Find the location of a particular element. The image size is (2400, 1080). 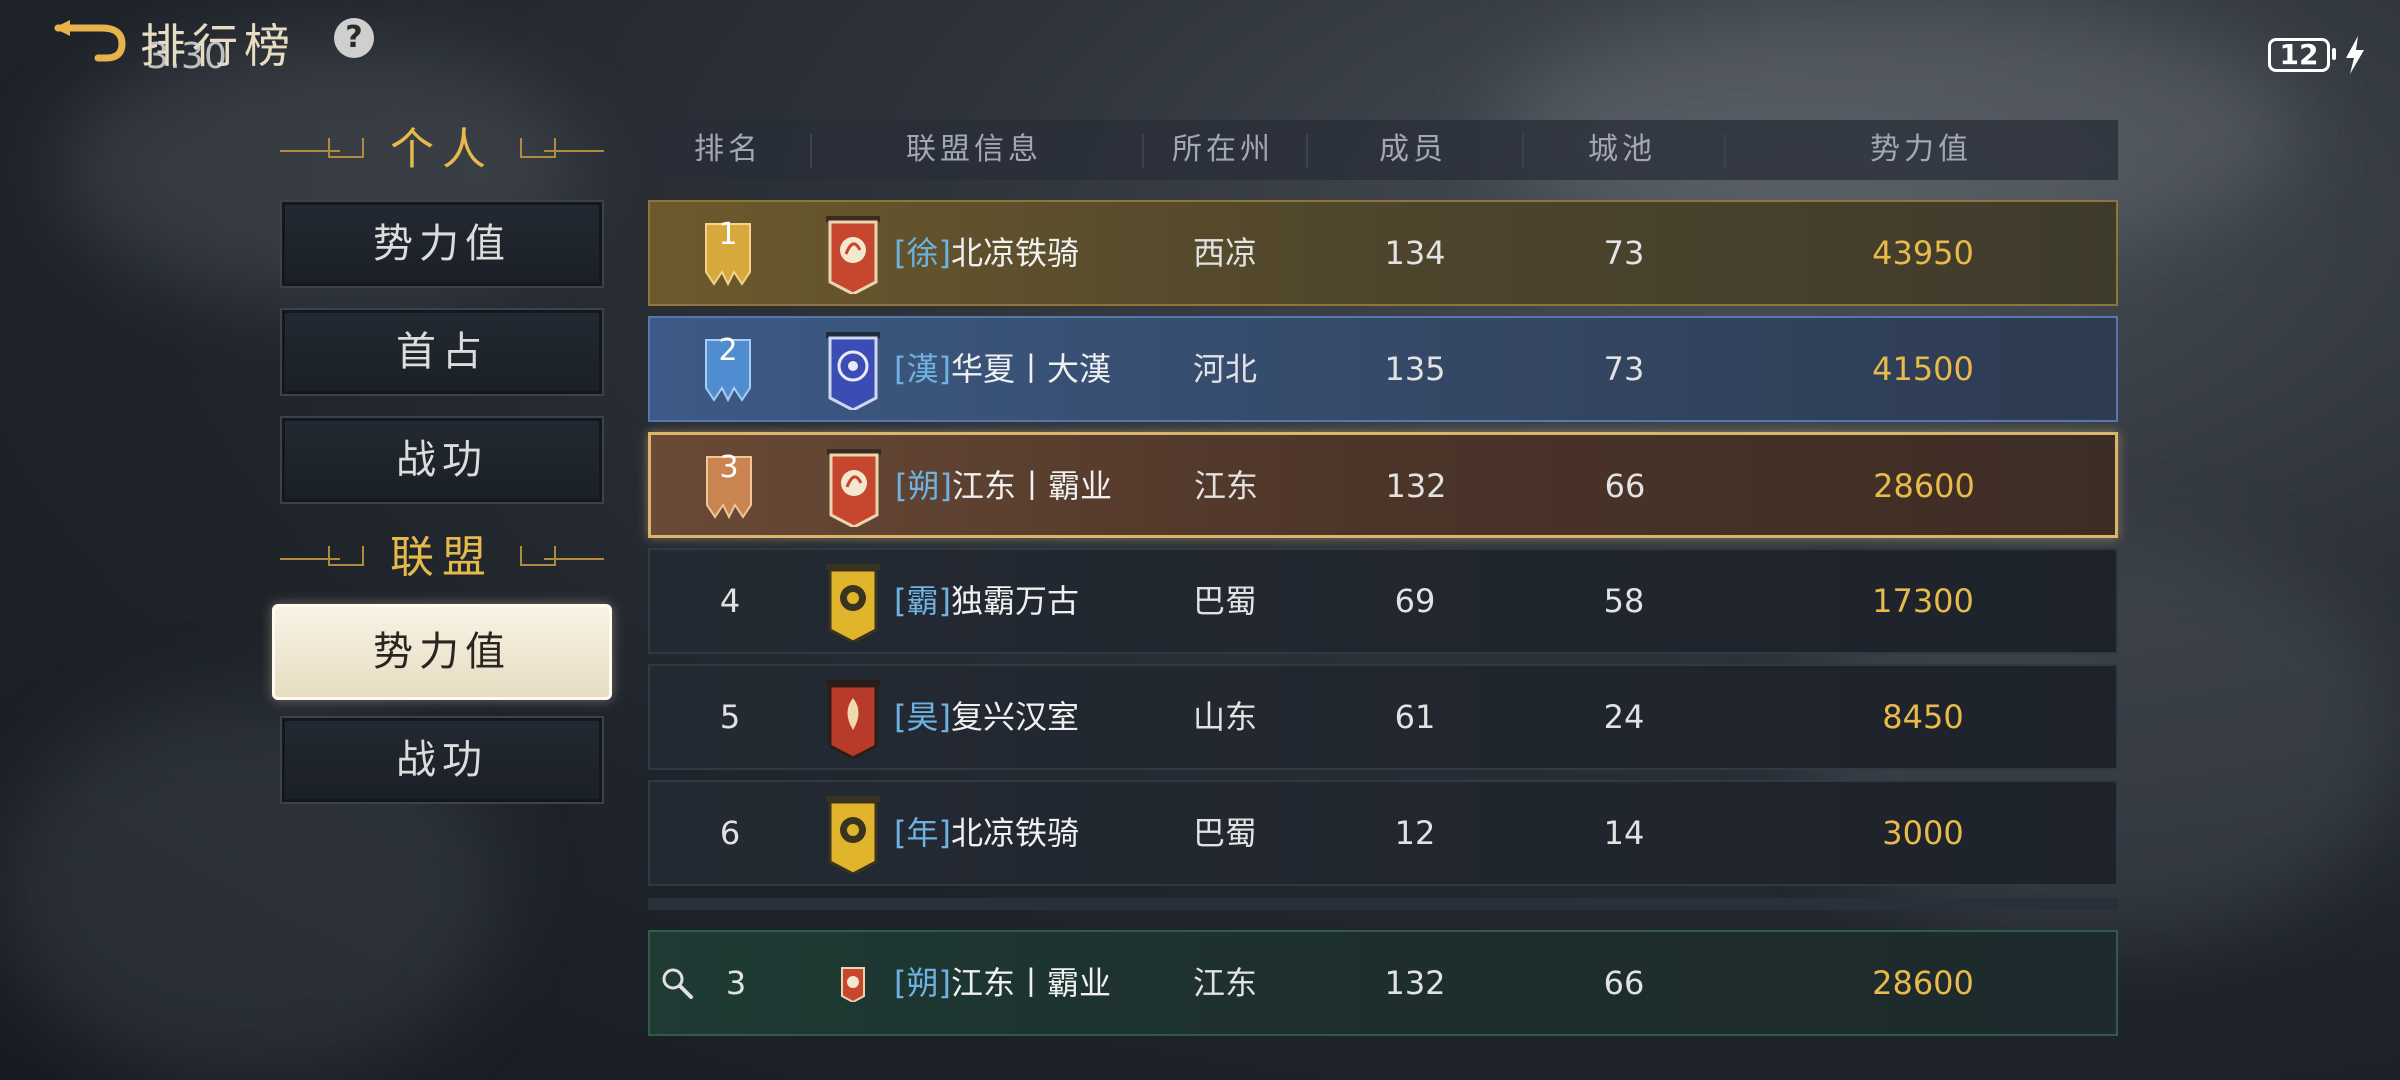

power-cell: 17300 is located at coordinates (1923, 601).